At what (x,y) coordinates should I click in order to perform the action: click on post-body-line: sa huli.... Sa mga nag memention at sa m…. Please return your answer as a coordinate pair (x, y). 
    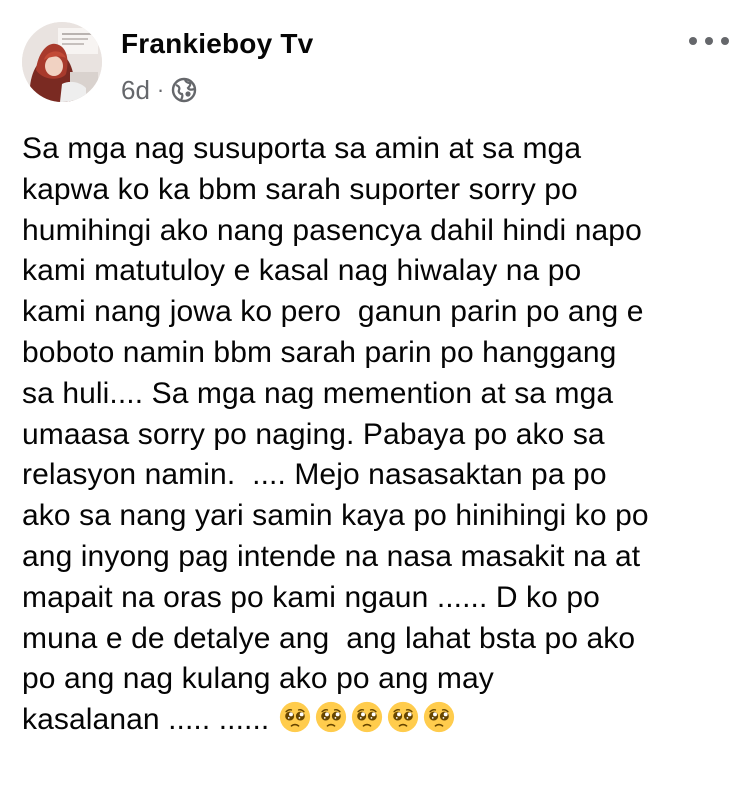
    Looking at the image, I should click on (318, 393).